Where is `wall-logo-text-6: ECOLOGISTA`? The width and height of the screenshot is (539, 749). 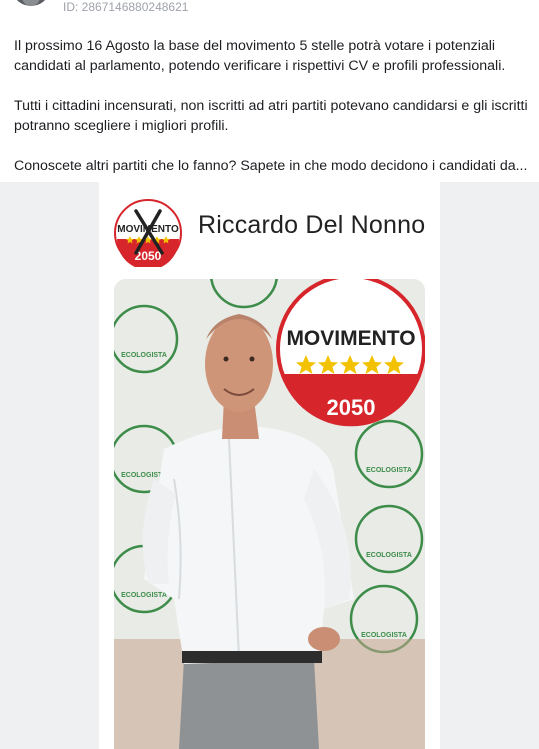
wall-logo-text-6: ECOLOGISTA is located at coordinates (384, 635).